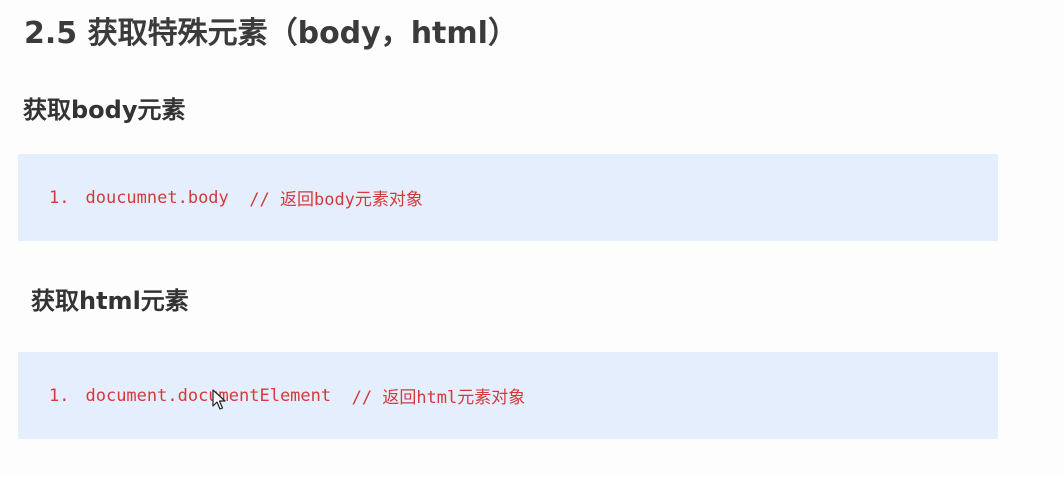 The image size is (1064, 477). What do you see at coordinates (236, 197) in the screenshot?
I see `code-line: 1. doucumnet.body // 返回body元素对象` at bounding box center [236, 197].